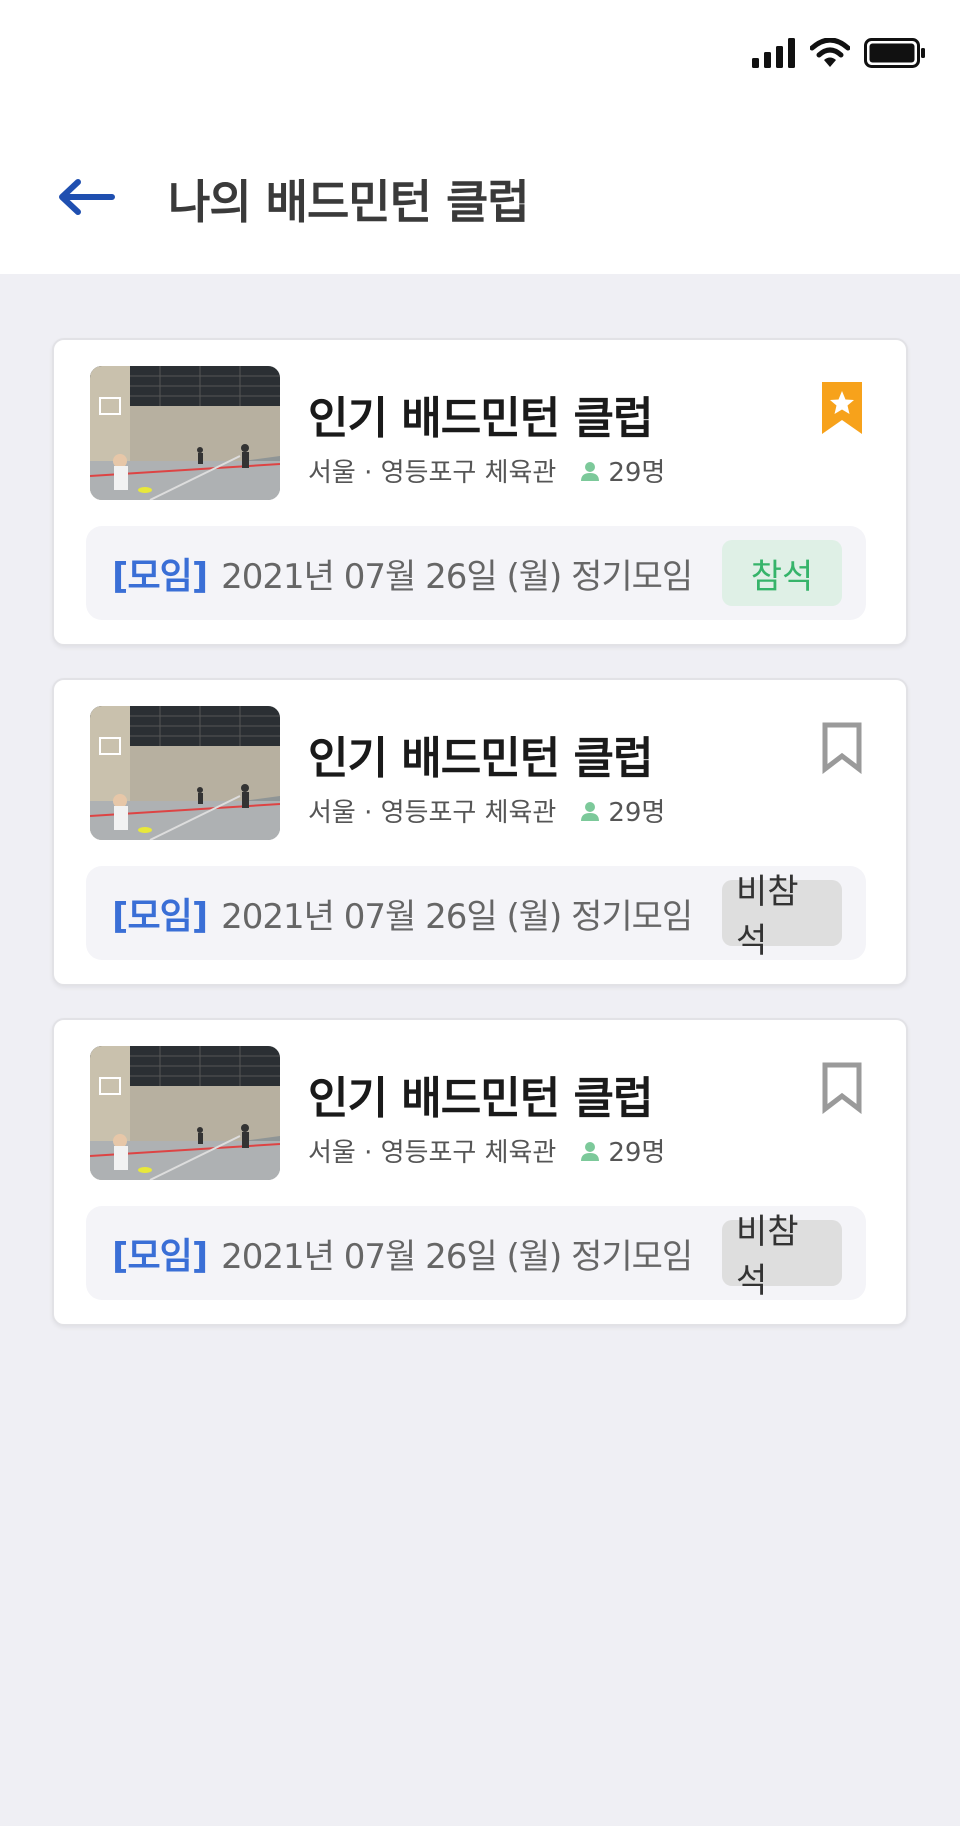 This screenshot has height=1826, width=960. I want to click on battery-icon, so click(894, 53).